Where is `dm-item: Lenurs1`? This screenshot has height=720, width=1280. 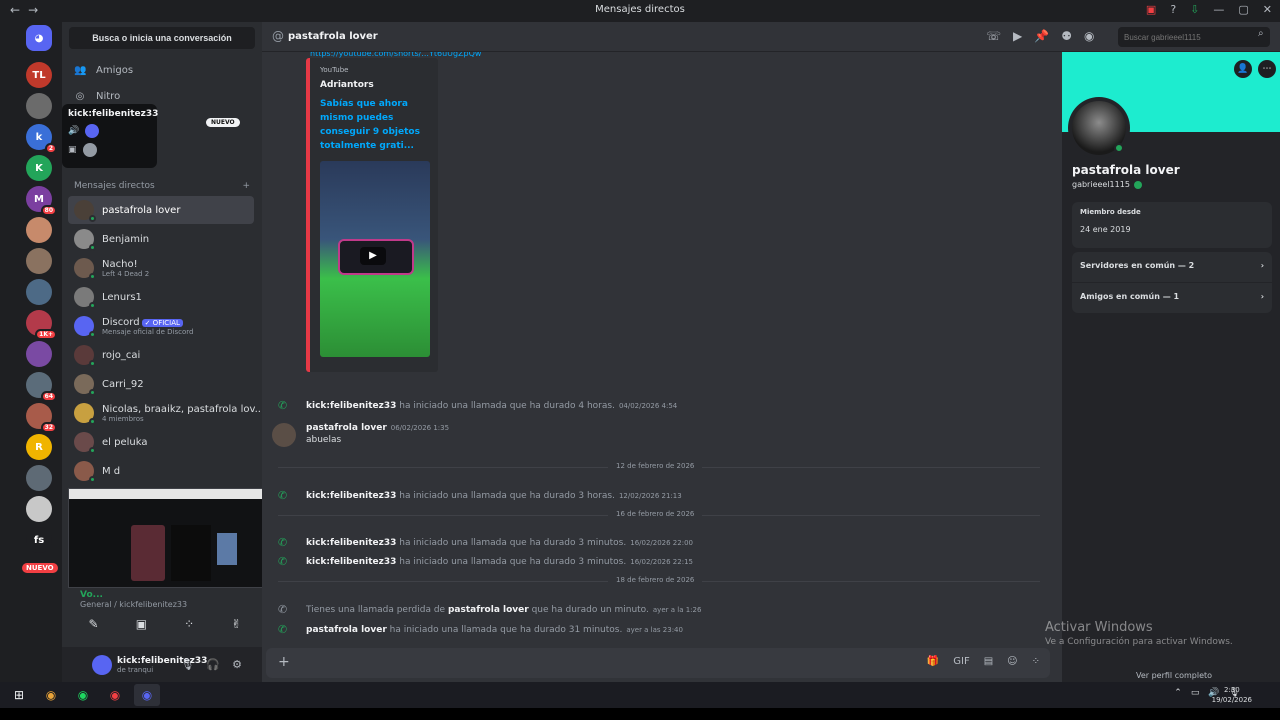 dm-item: Lenurs1 is located at coordinates (161, 297).